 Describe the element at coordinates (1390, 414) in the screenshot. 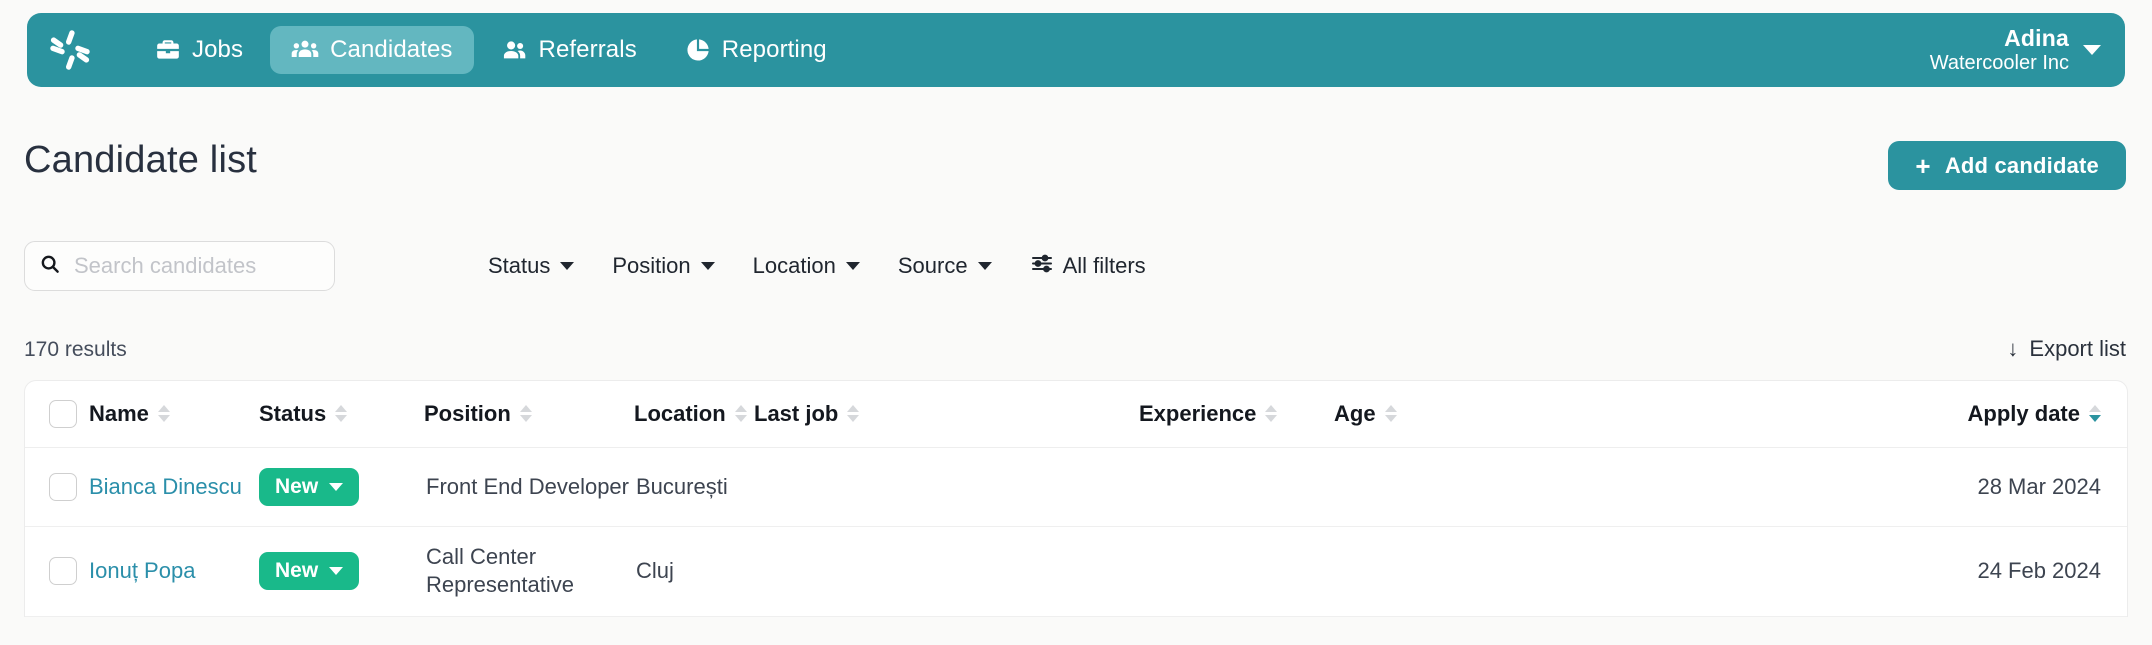

I see `sort-toggle-age` at that location.